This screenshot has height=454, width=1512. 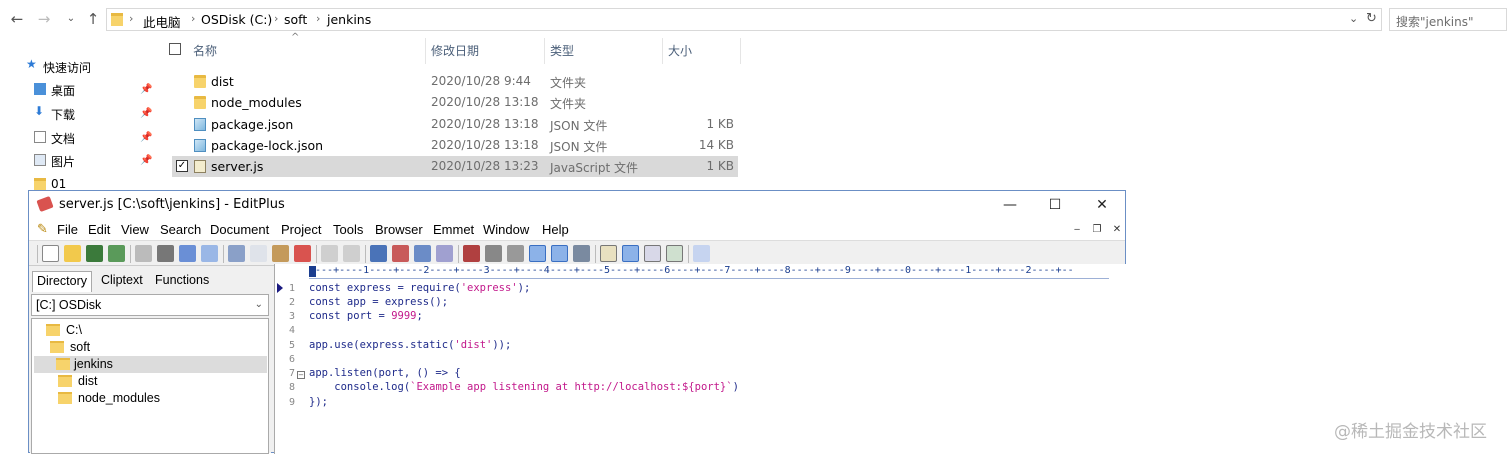 What do you see at coordinates (515, 253) in the screenshot?
I see `word-wrap-icon` at bounding box center [515, 253].